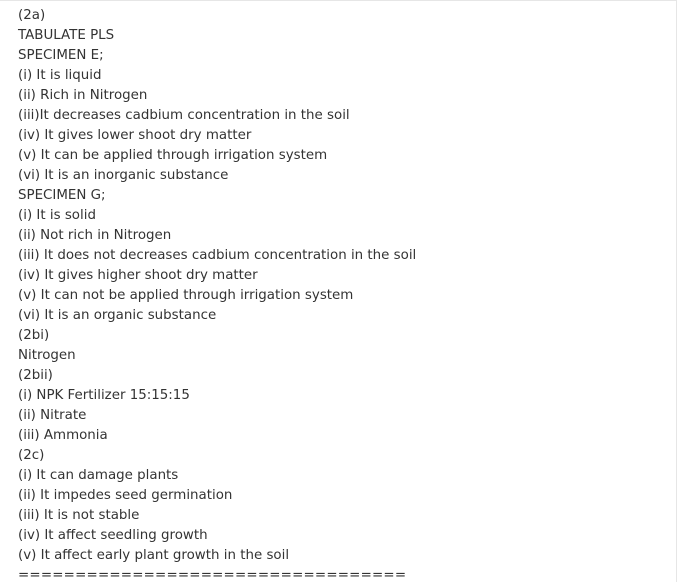  Describe the element at coordinates (63, 435) in the screenshot. I see `answer-2bii-item-3: (iii) Ammonia` at that location.